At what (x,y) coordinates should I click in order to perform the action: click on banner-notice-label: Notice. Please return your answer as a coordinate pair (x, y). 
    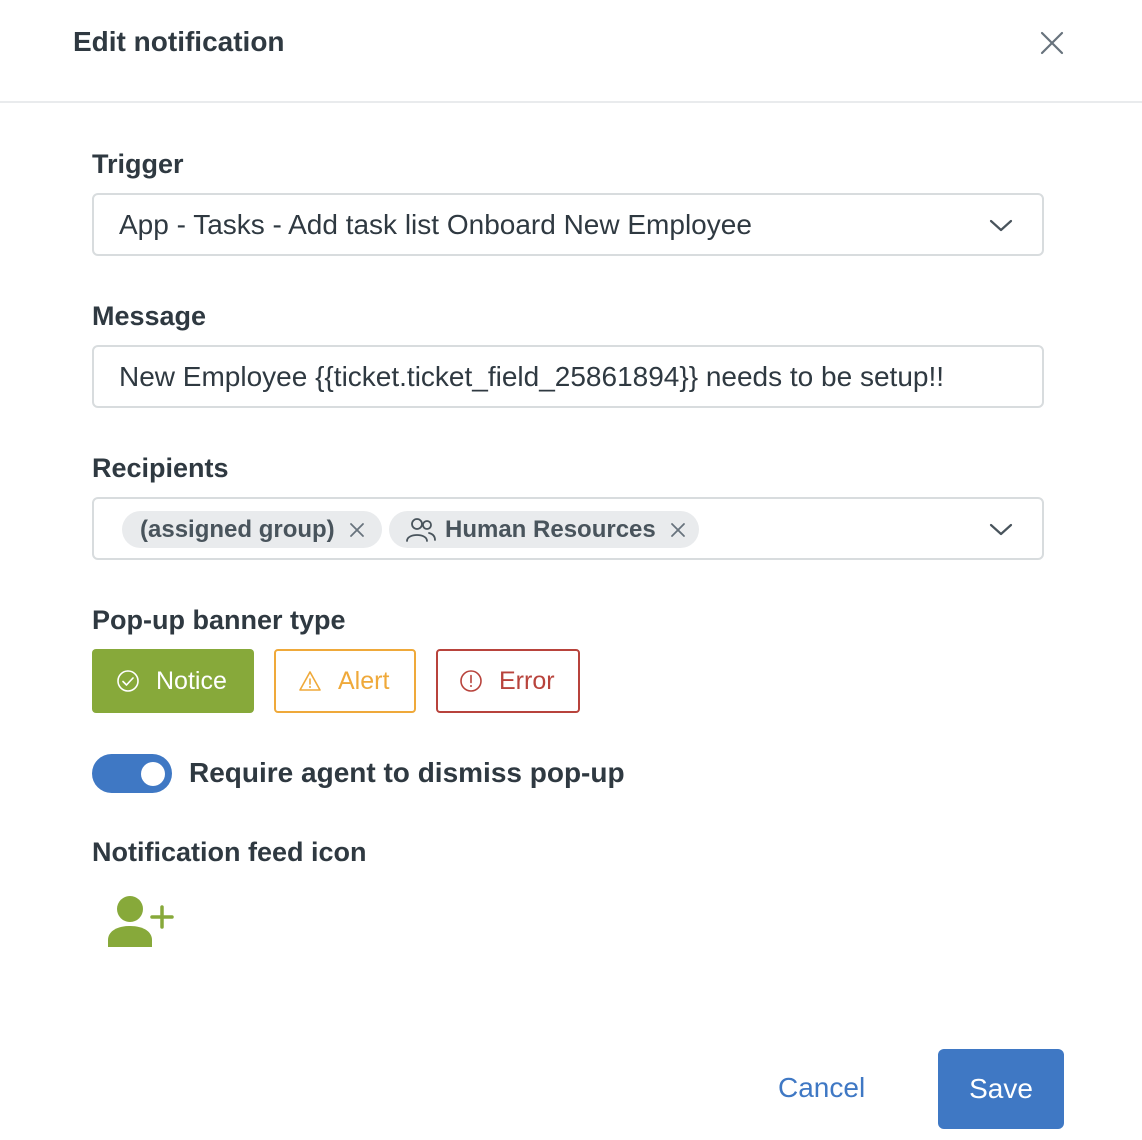
    Looking at the image, I should click on (191, 680).